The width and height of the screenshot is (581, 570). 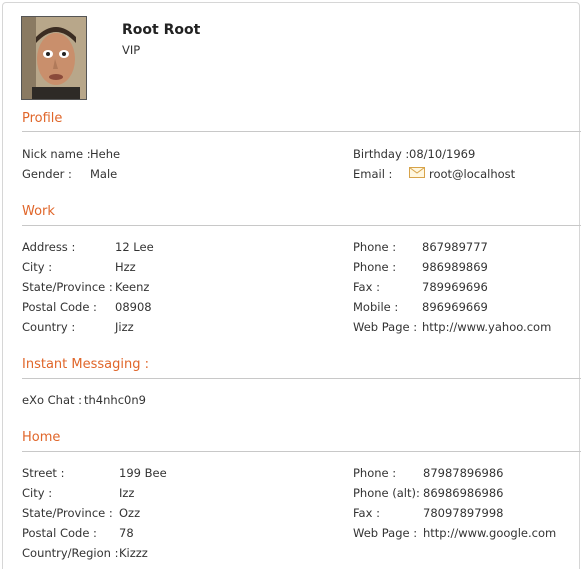 I want to click on home-state-value: Ozz, so click(x=130, y=513).